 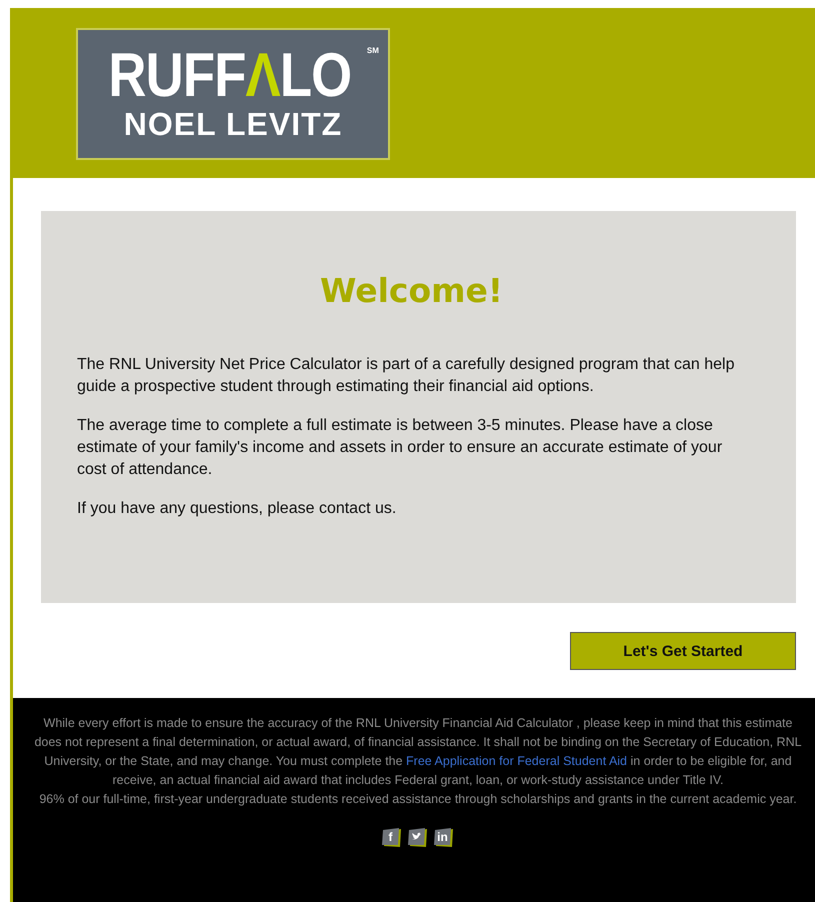 I want to click on intro-paragraph: If you have any questions, please contact us., so click(x=237, y=509).